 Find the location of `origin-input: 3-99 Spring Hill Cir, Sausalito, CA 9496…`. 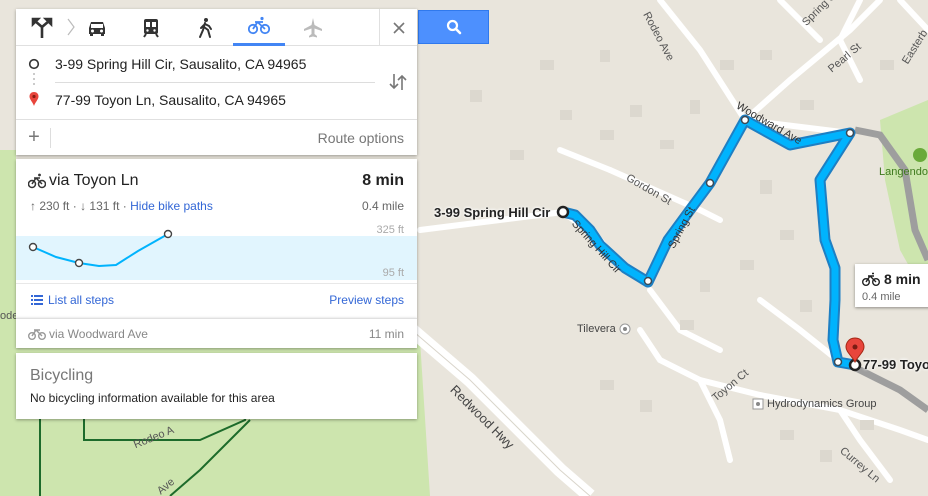

origin-input: 3-99 Spring Hill Cir, Sausalito, CA 9496… is located at coordinates (180, 64).